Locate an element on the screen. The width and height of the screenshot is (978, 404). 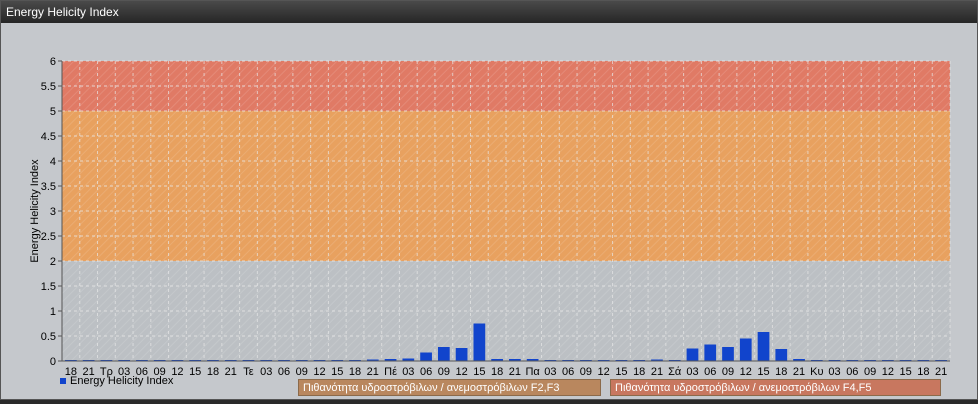
x-tick-label: Τε is located at coordinates (248, 372).